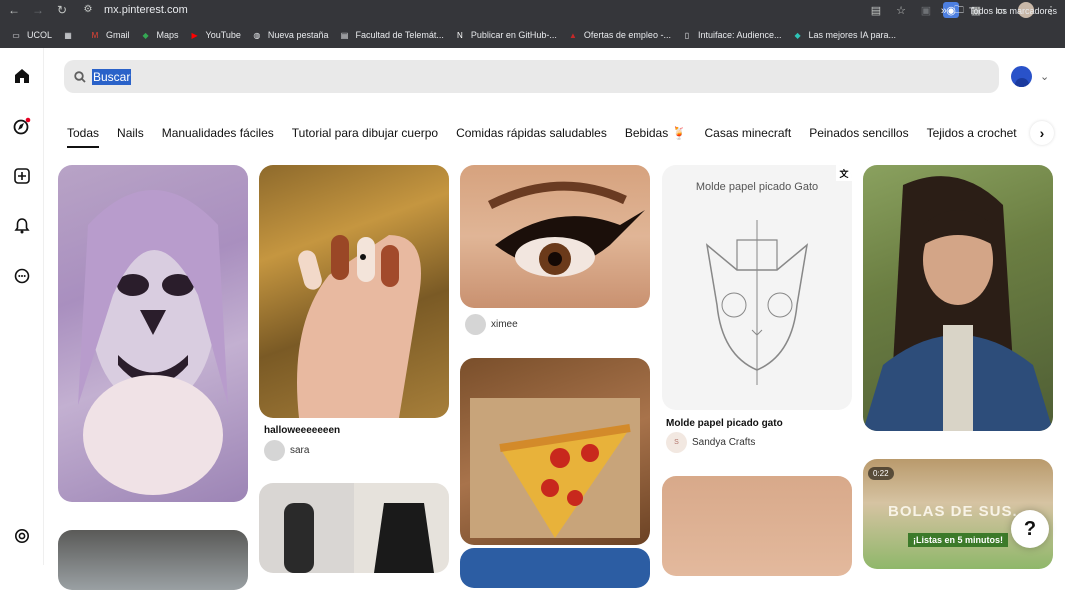  What do you see at coordinates (555, 568) in the screenshot?
I see `pin-blue` at bounding box center [555, 568].